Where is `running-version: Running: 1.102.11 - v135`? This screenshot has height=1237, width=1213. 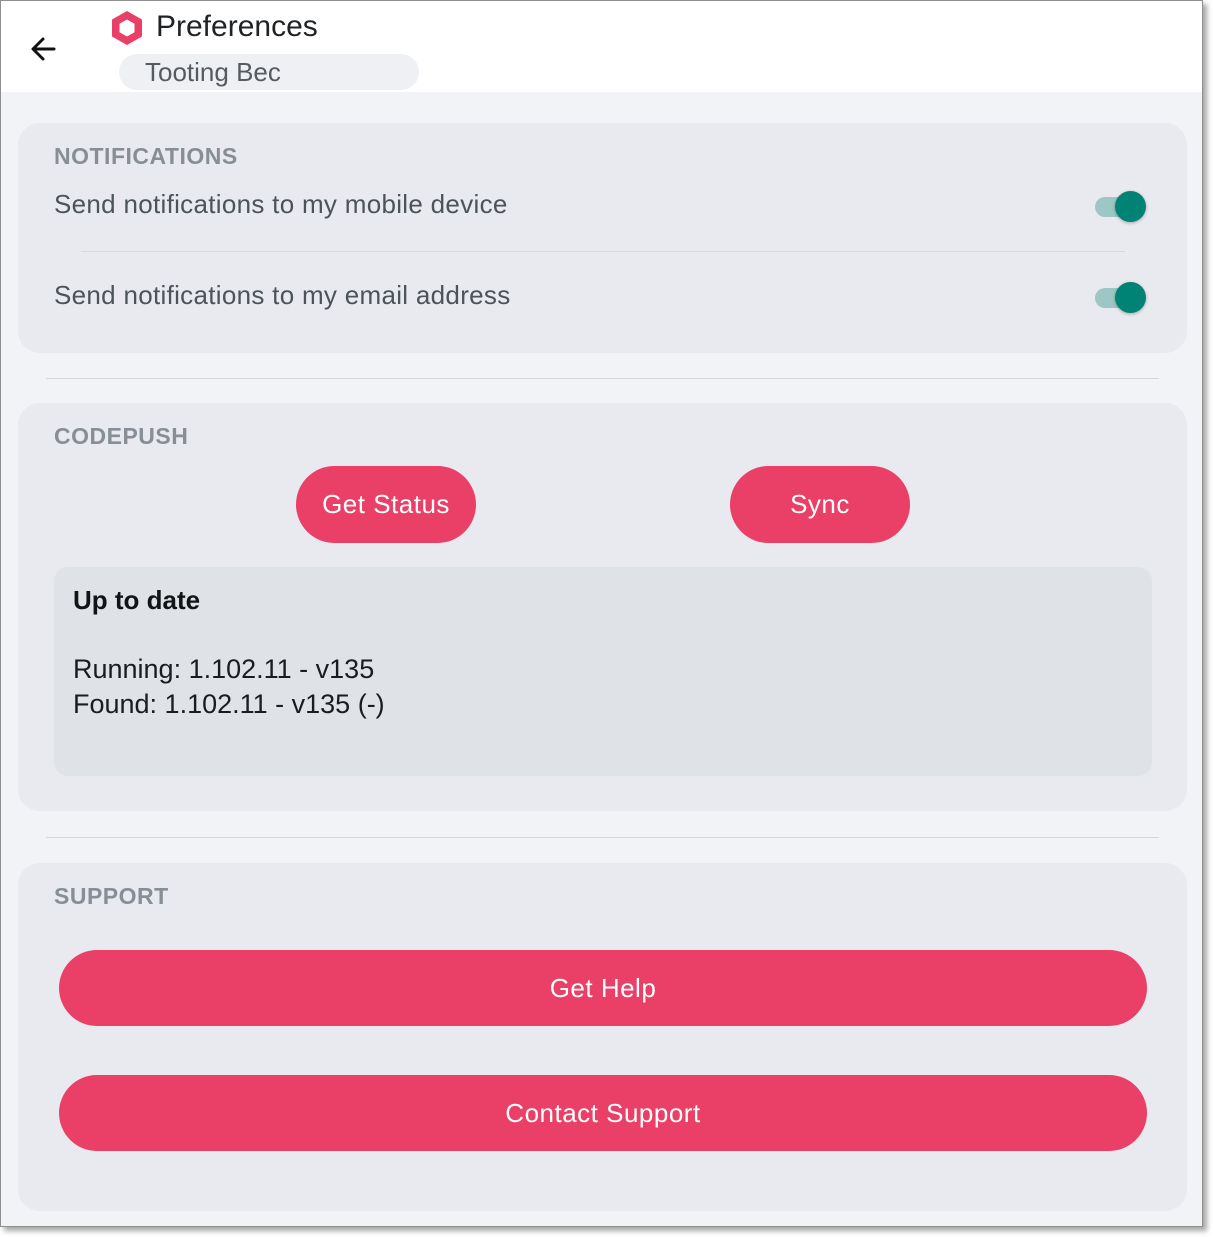 running-version: Running: 1.102.11 - v135 is located at coordinates (224, 669).